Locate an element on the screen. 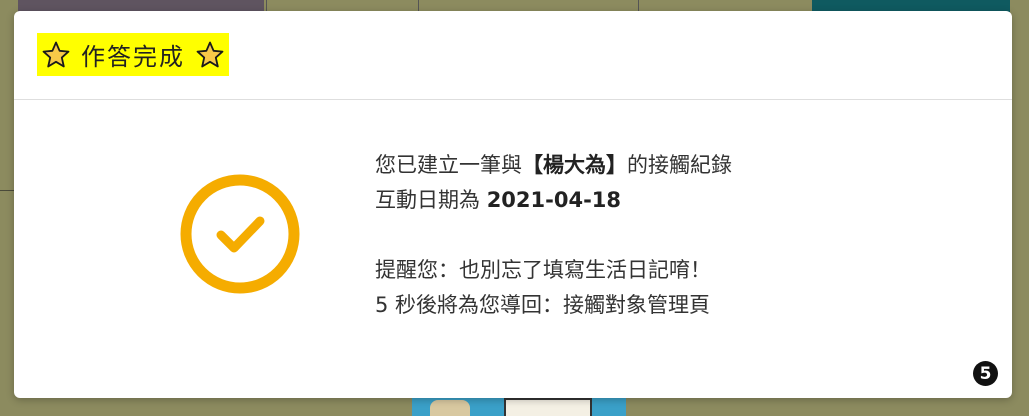  background-divider is located at coordinates (7, 190).